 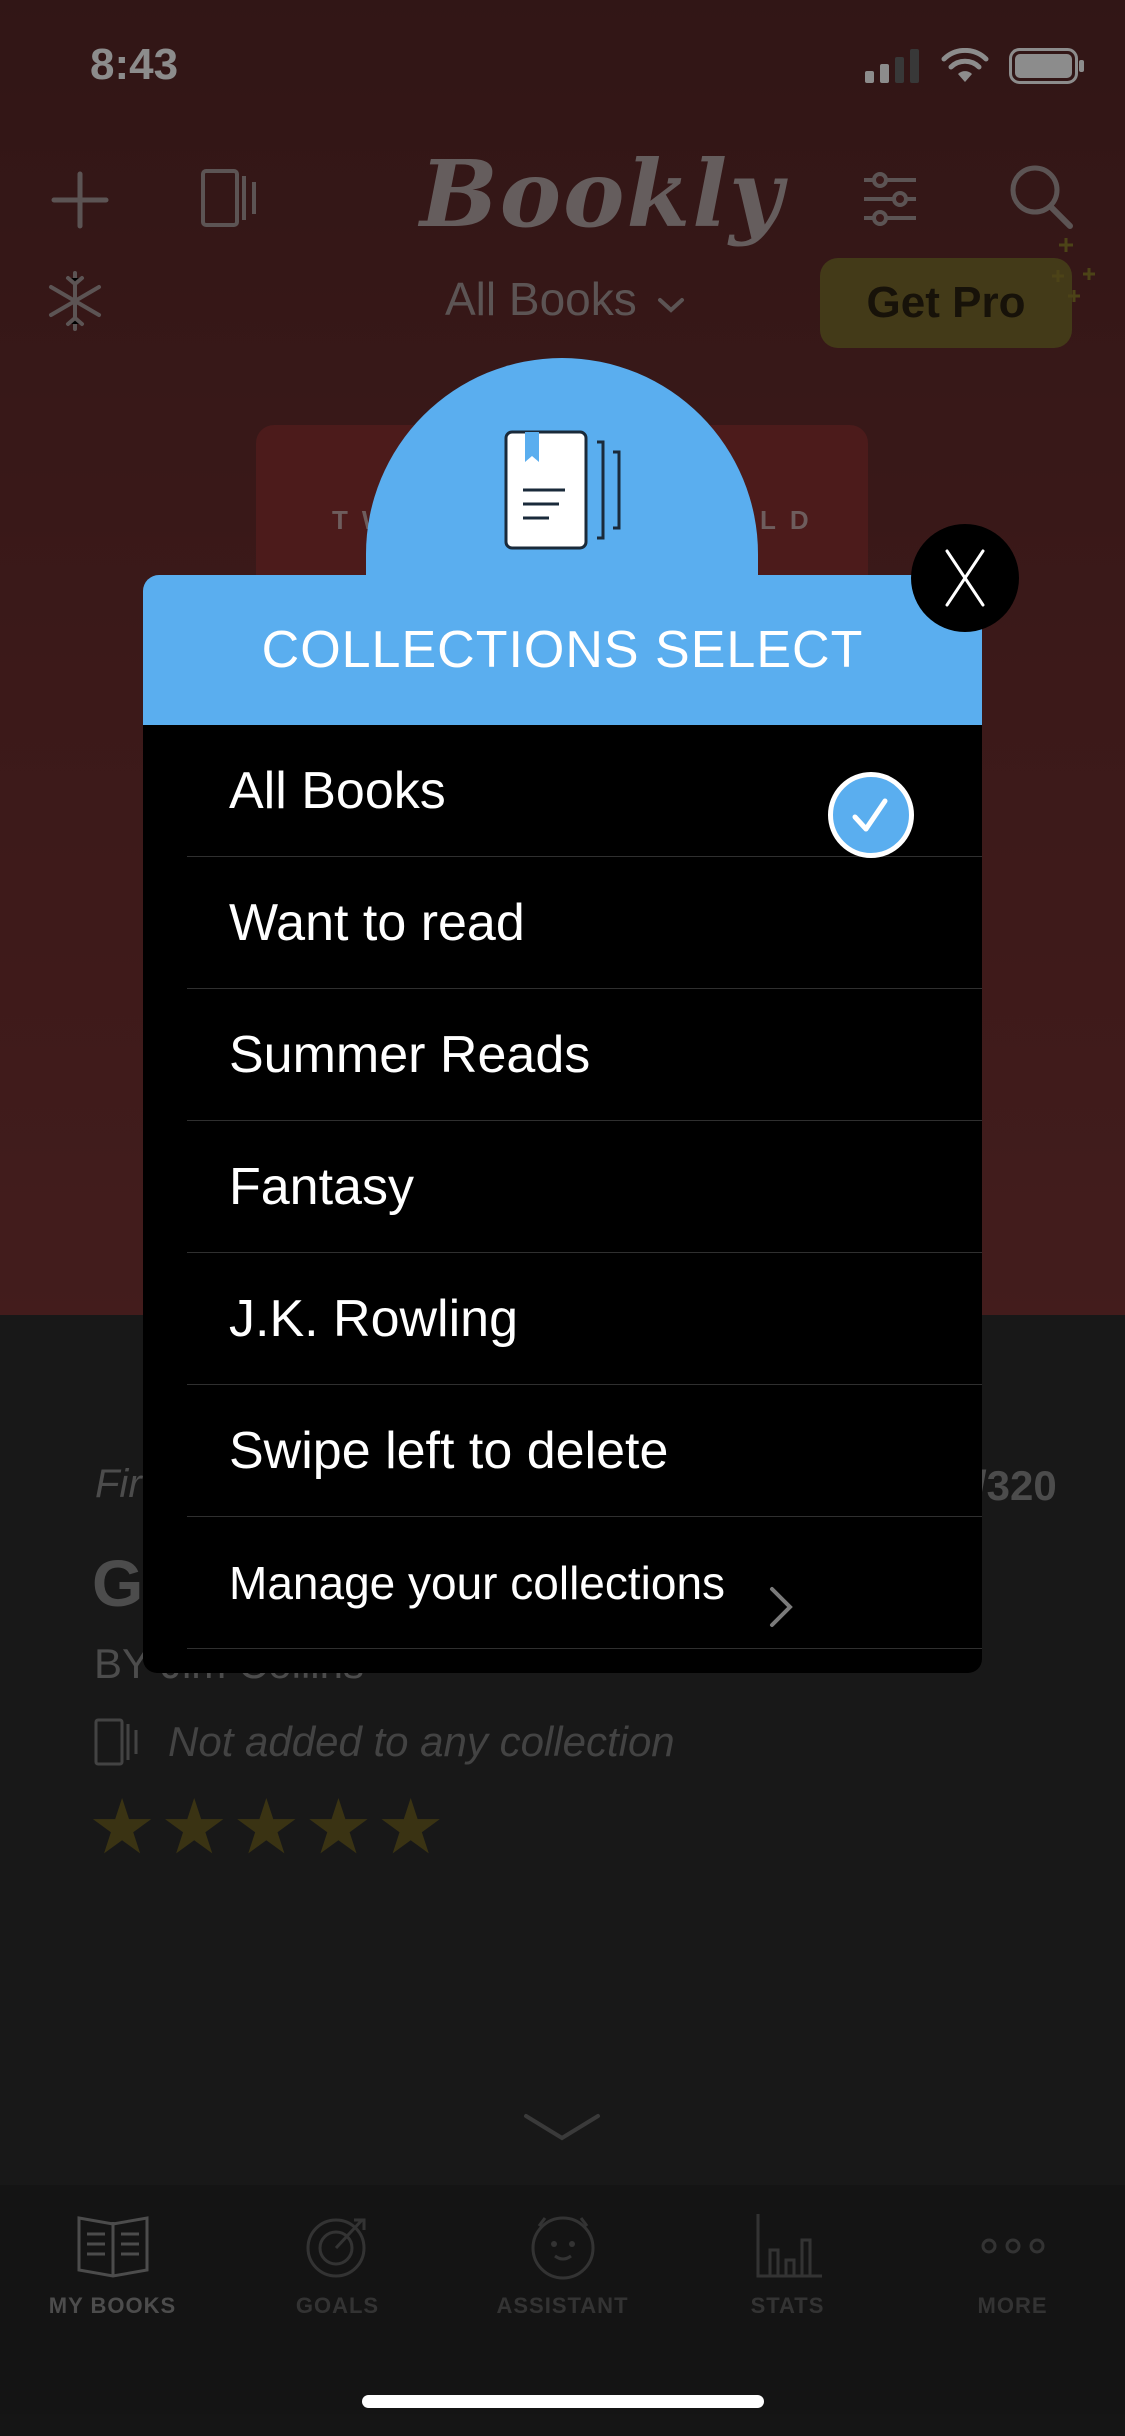 I want to click on selected-check-icon, so click(x=871, y=815).